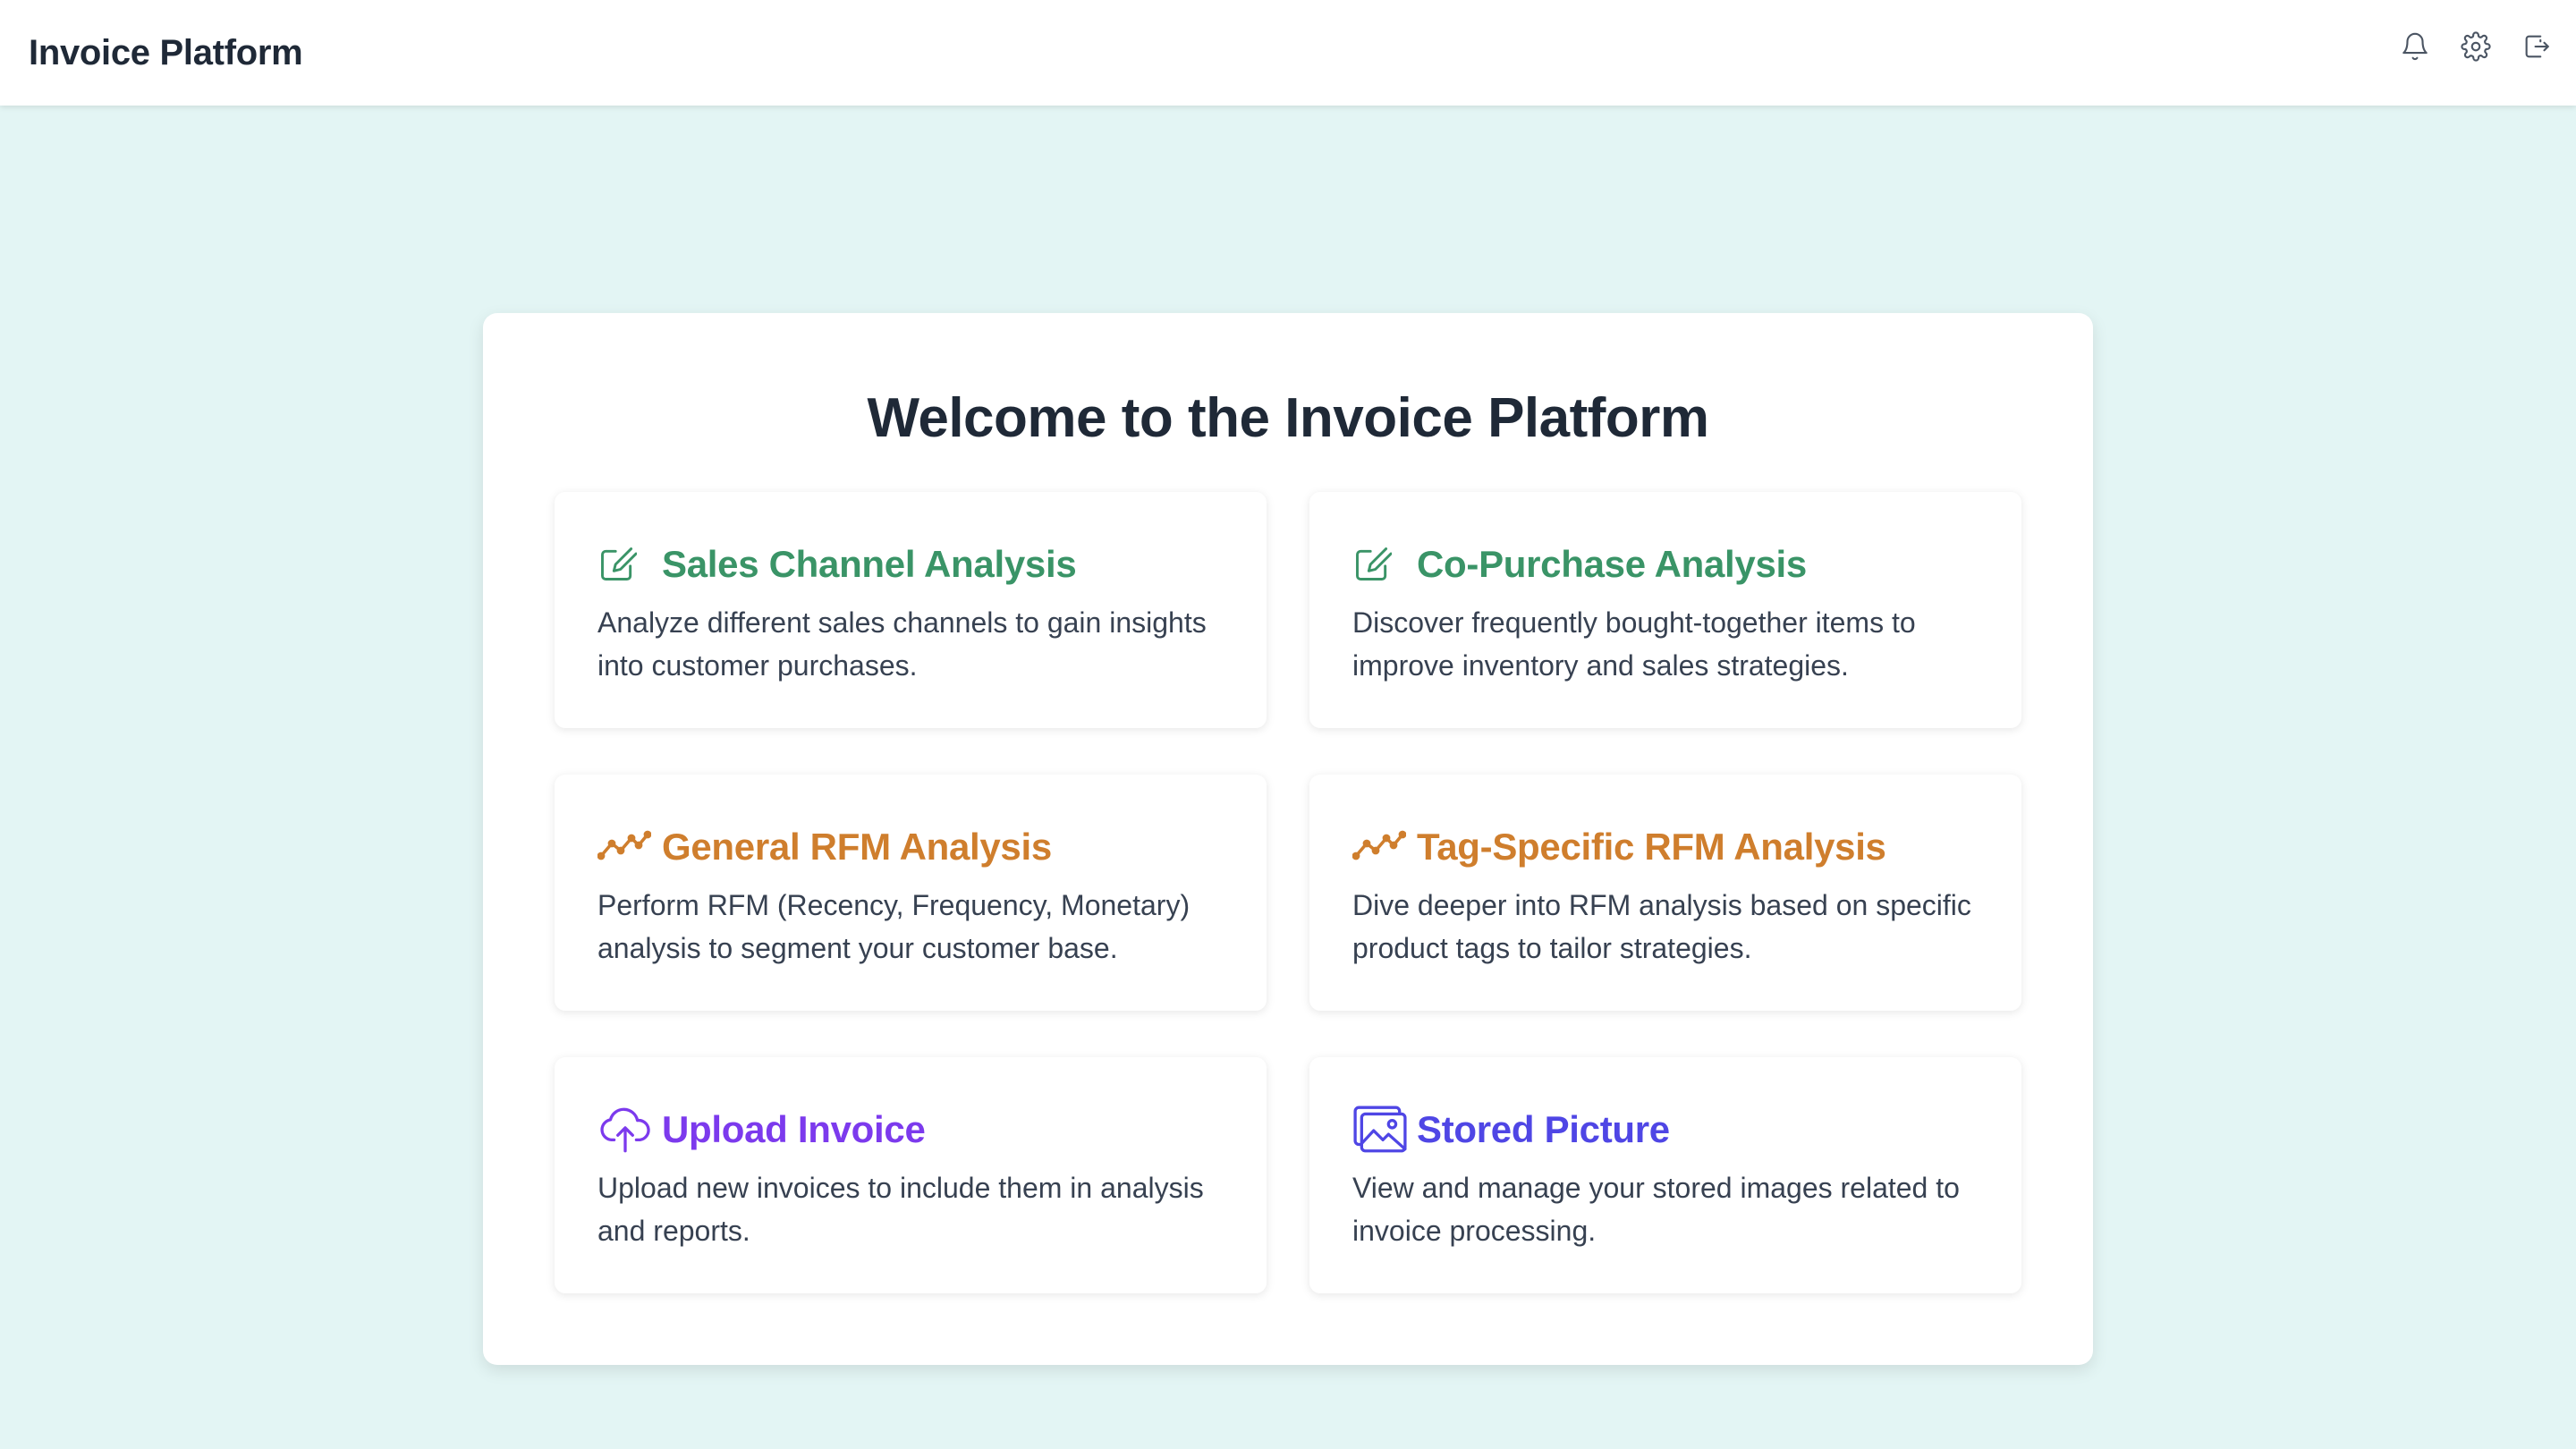 Image resolution: width=2576 pixels, height=1449 pixels. What do you see at coordinates (1380, 1129) in the screenshot?
I see `images-icon` at bounding box center [1380, 1129].